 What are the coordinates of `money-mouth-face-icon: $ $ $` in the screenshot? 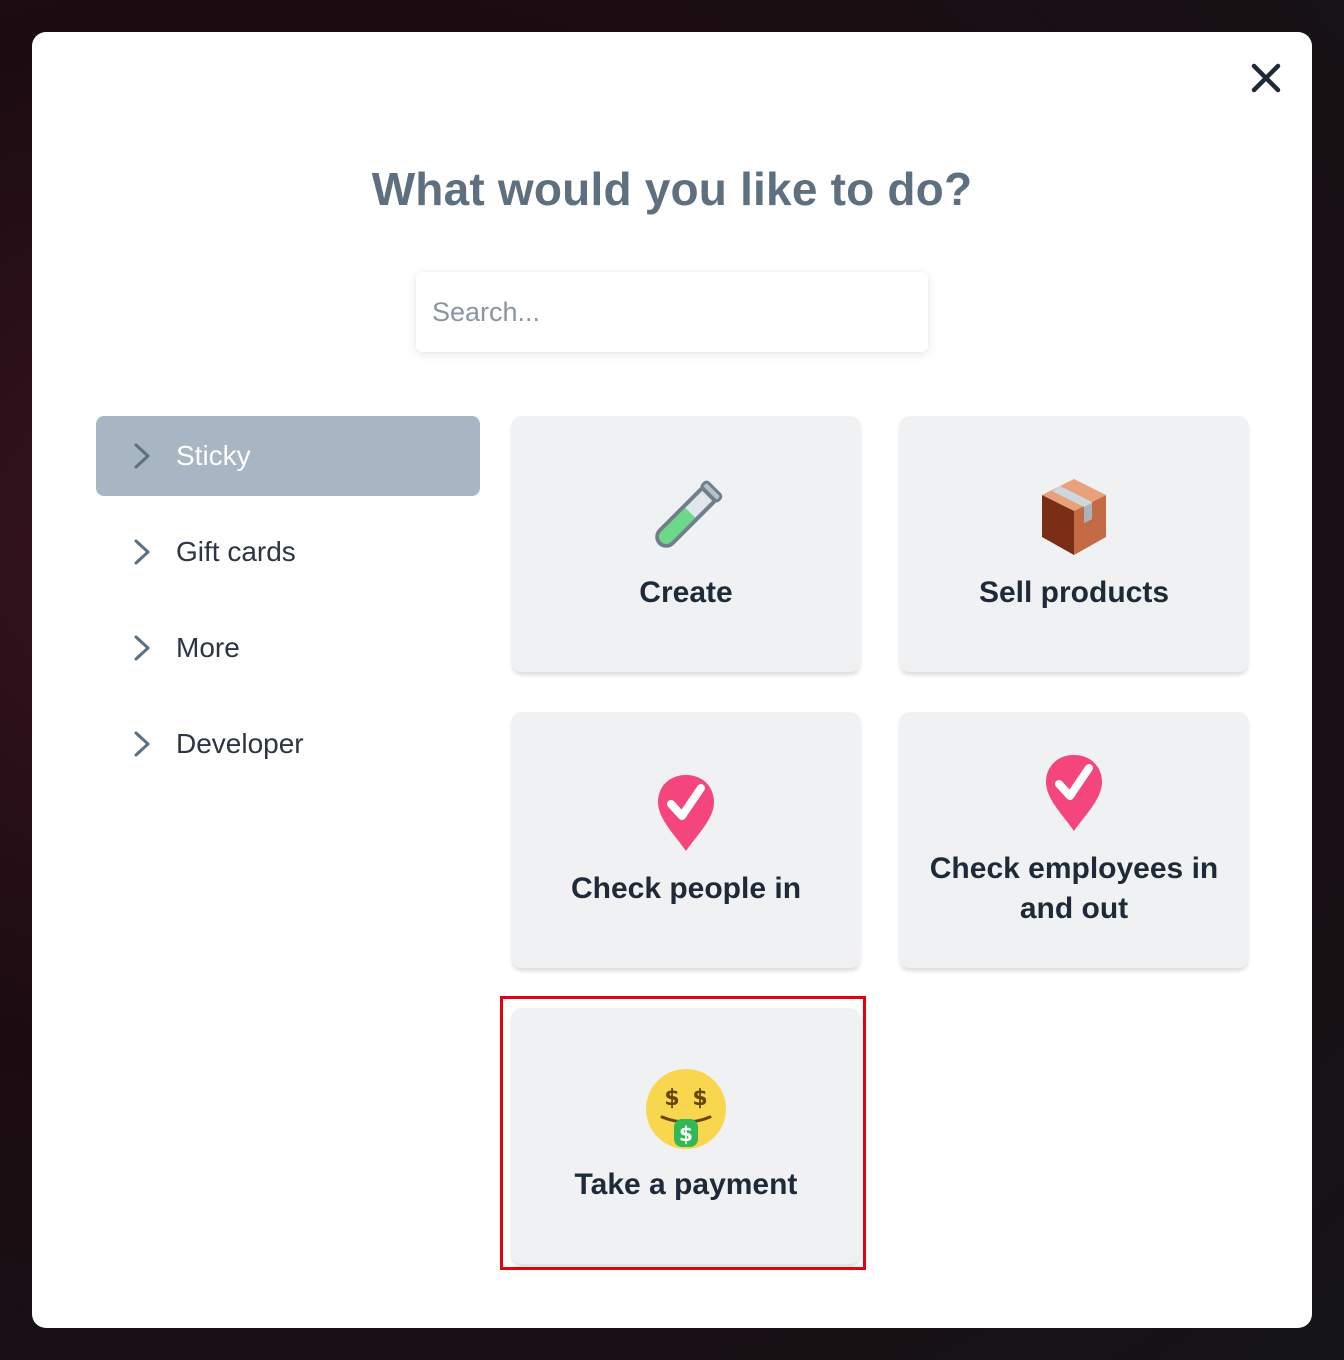 It's located at (686, 1109).